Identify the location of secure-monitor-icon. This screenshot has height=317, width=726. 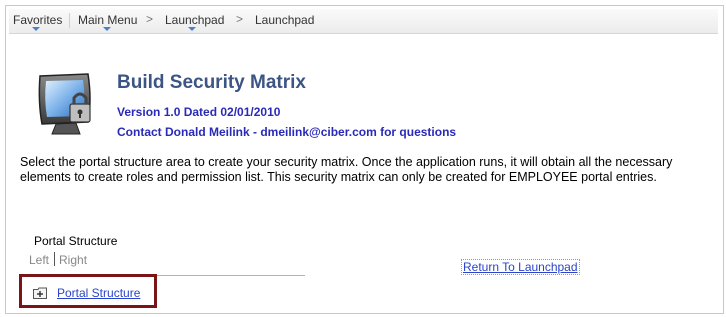
(64, 104).